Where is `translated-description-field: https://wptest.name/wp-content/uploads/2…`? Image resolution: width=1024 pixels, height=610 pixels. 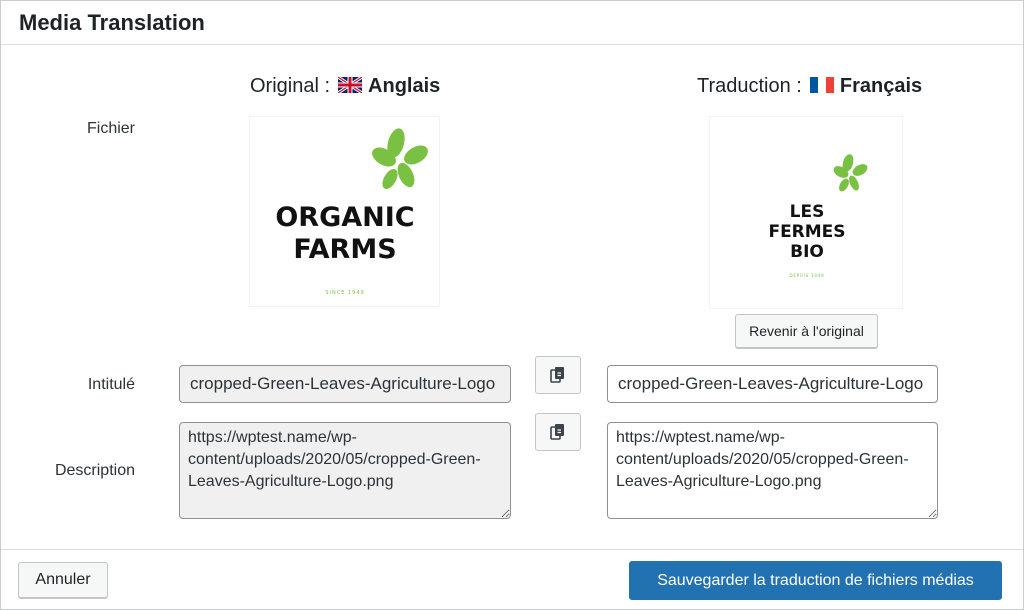
translated-description-field: https://wptest.name/wp-content/uploads/2… is located at coordinates (772, 470).